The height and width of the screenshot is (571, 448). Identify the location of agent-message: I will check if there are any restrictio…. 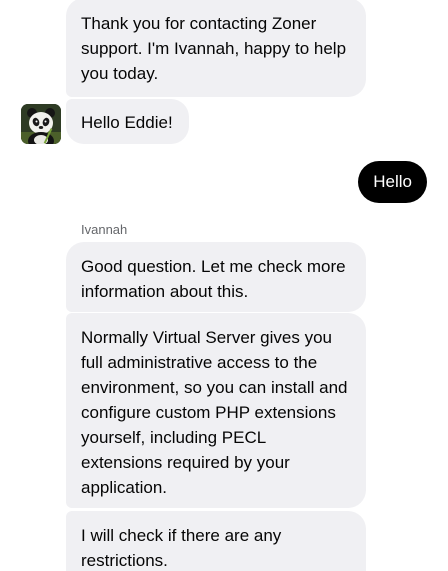
(216, 541).